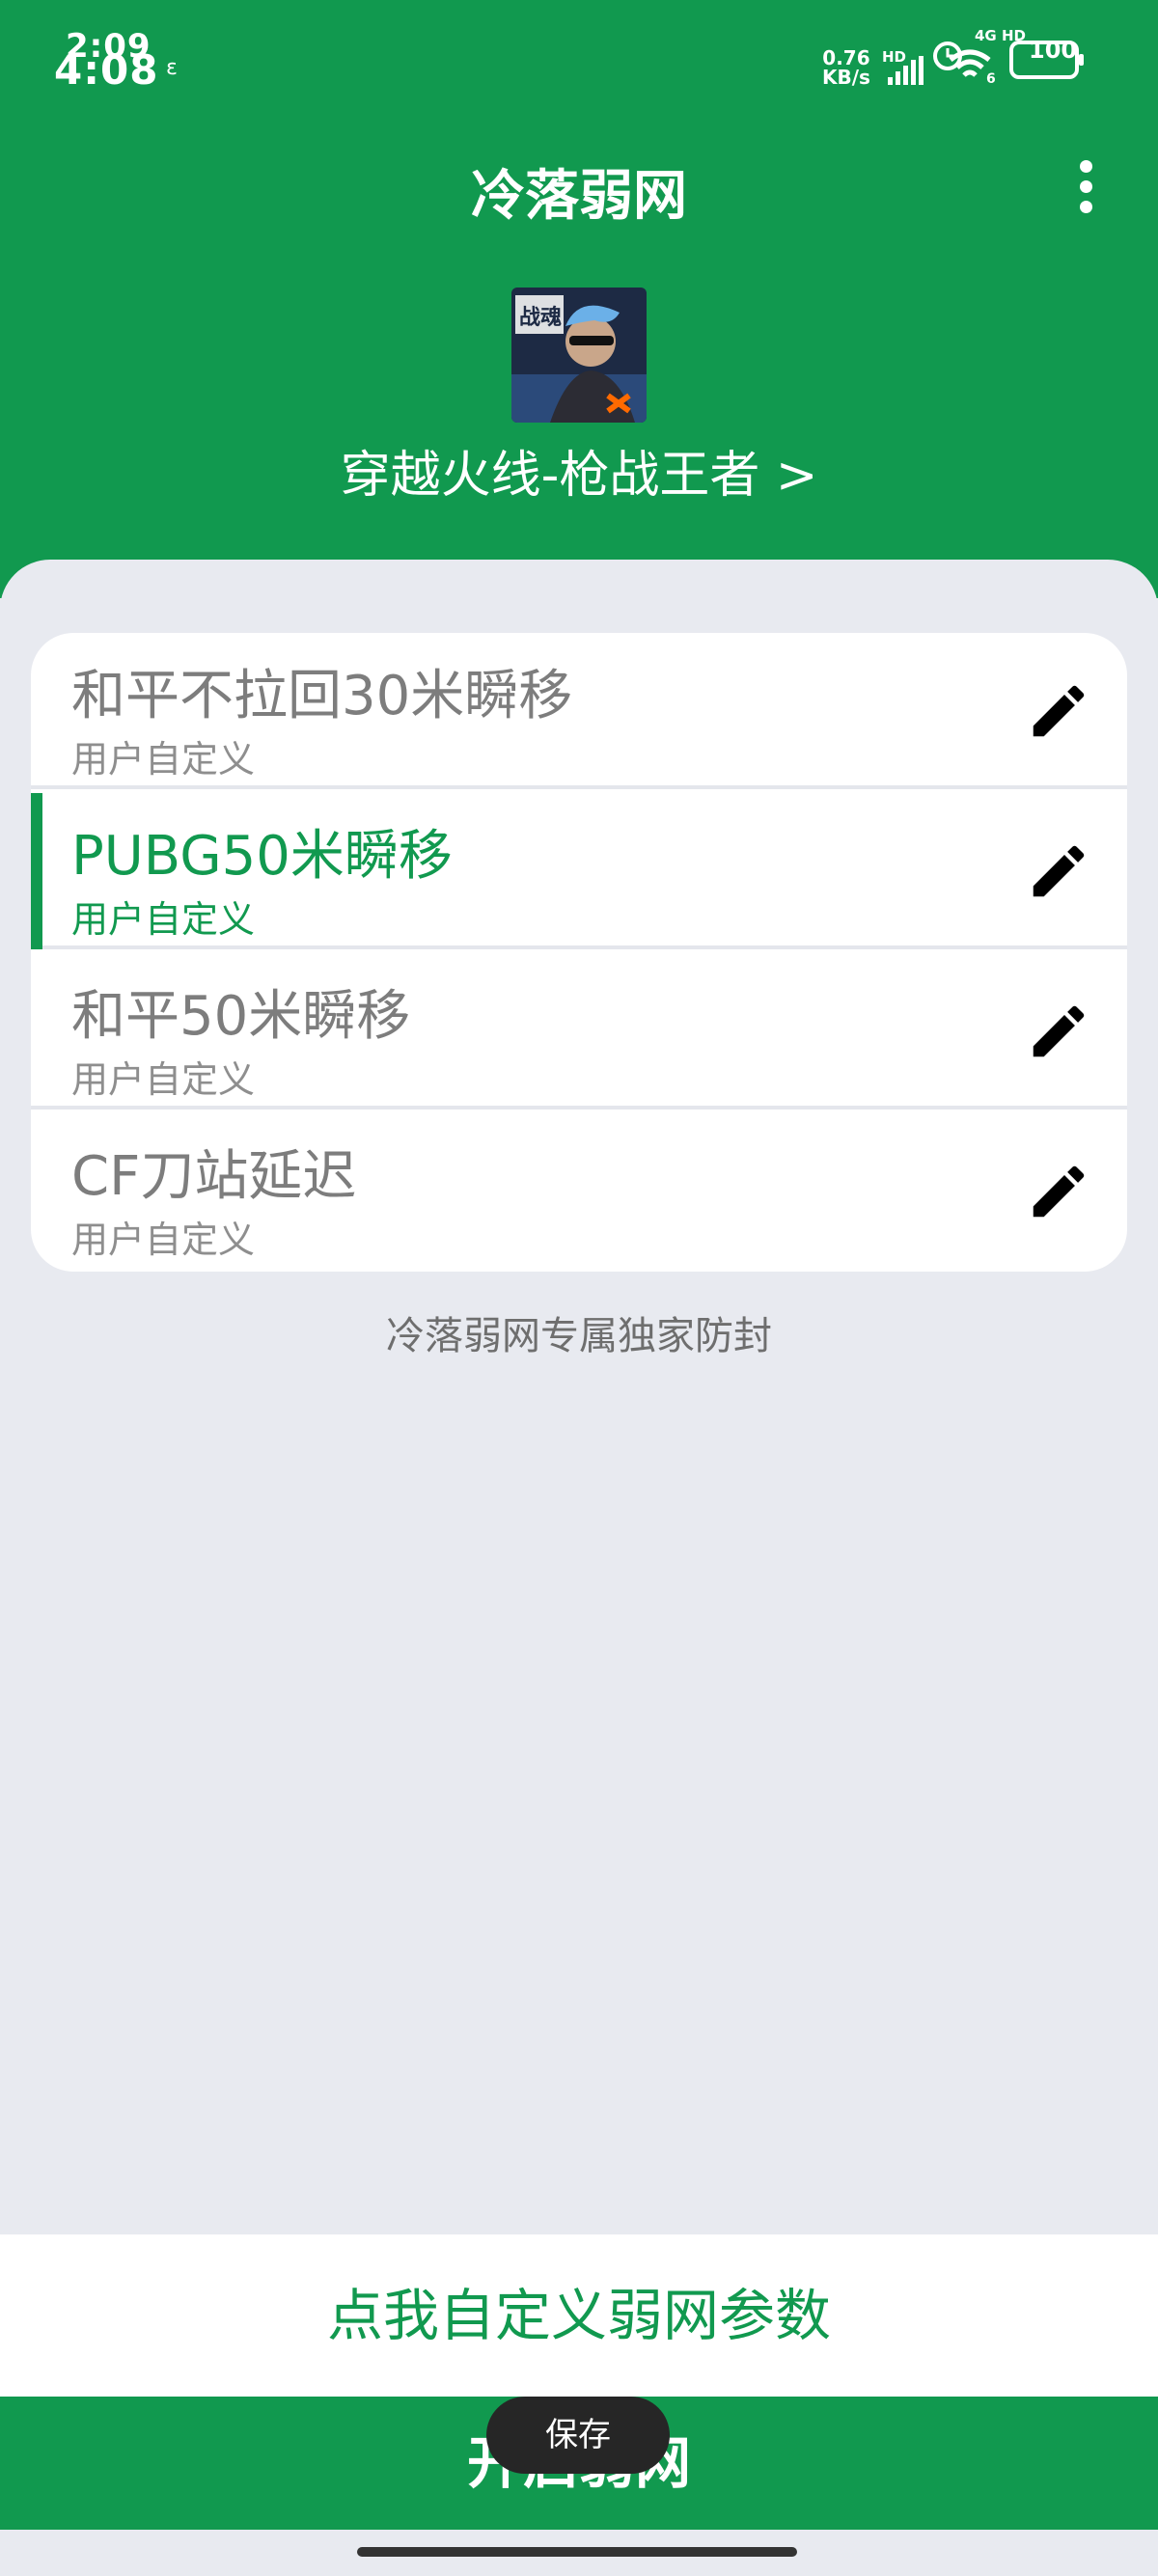 Image resolution: width=1158 pixels, height=2576 pixels. I want to click on page-title: 冷落弱网, so click(579, 197).